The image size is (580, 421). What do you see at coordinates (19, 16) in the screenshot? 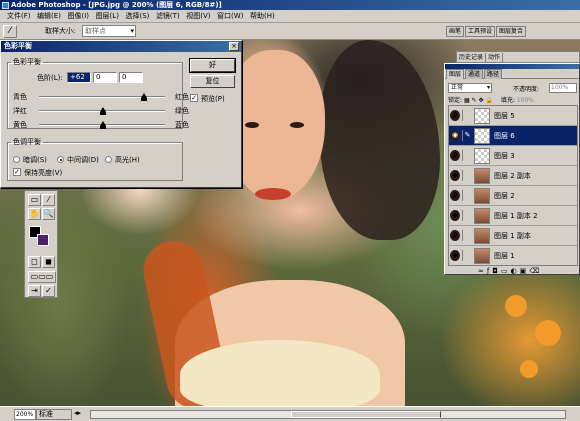
I see `menu-file: 文件(F)` at bounding box center [19, 16].